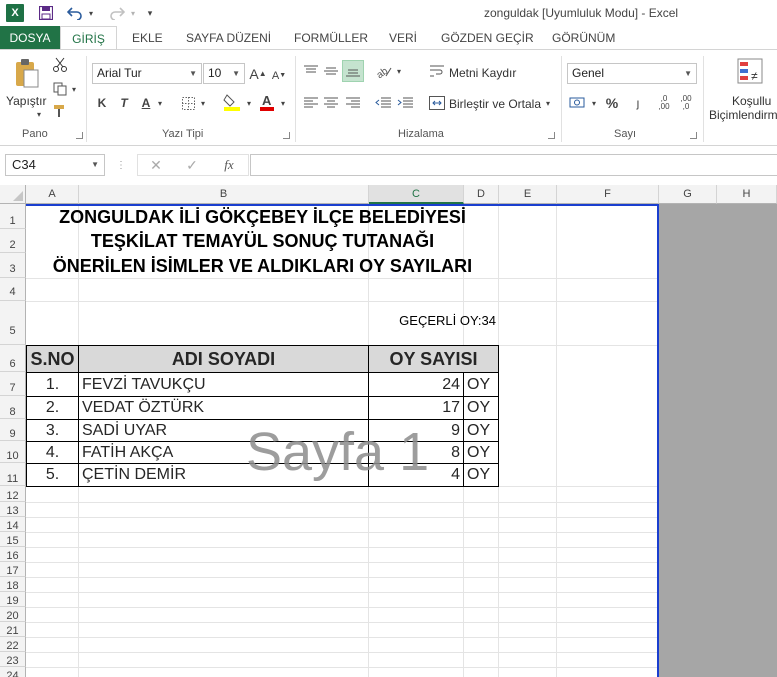 The image size is (777, 677). Describe the element at coordinates (331, 103) in the screenshot. I see `align-center-icon` at that location.